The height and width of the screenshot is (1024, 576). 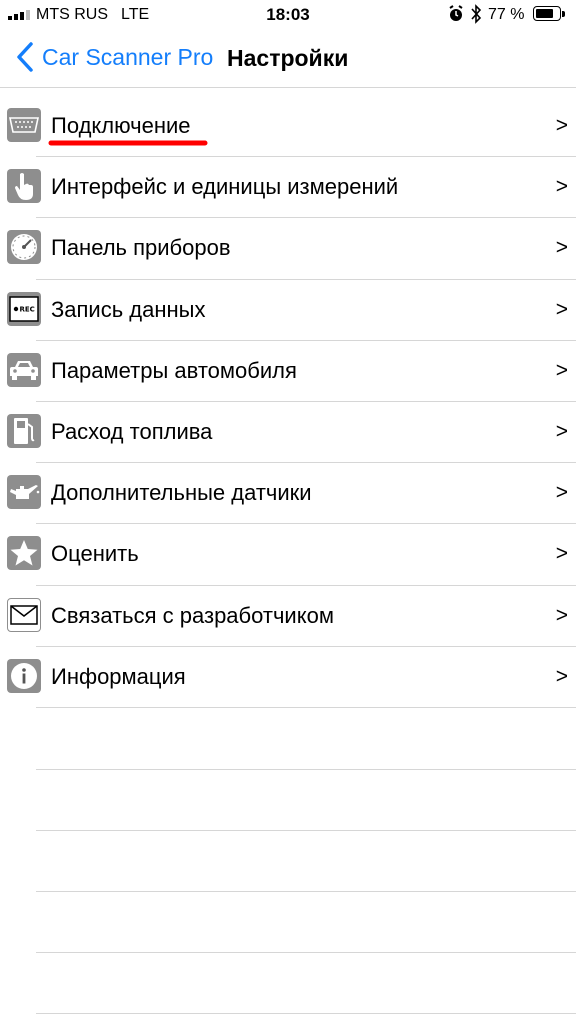 I want to click on settings-item-data-recording: REC Запись данных >, so click(x=288, y=310).